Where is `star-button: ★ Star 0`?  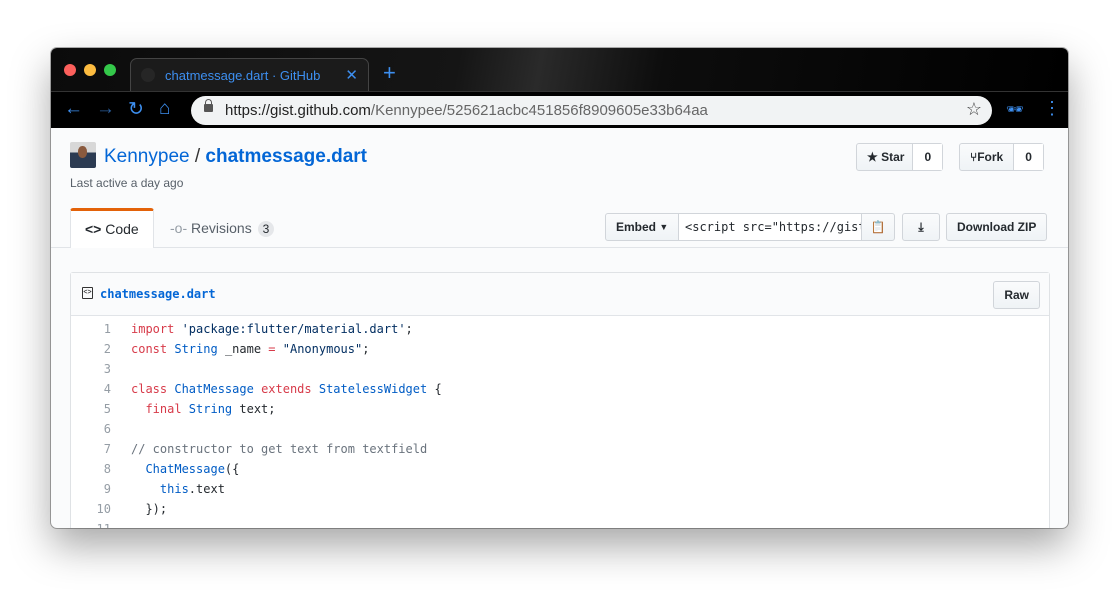
star-button: ★ Star 0 is located at coordinates (900, 157).